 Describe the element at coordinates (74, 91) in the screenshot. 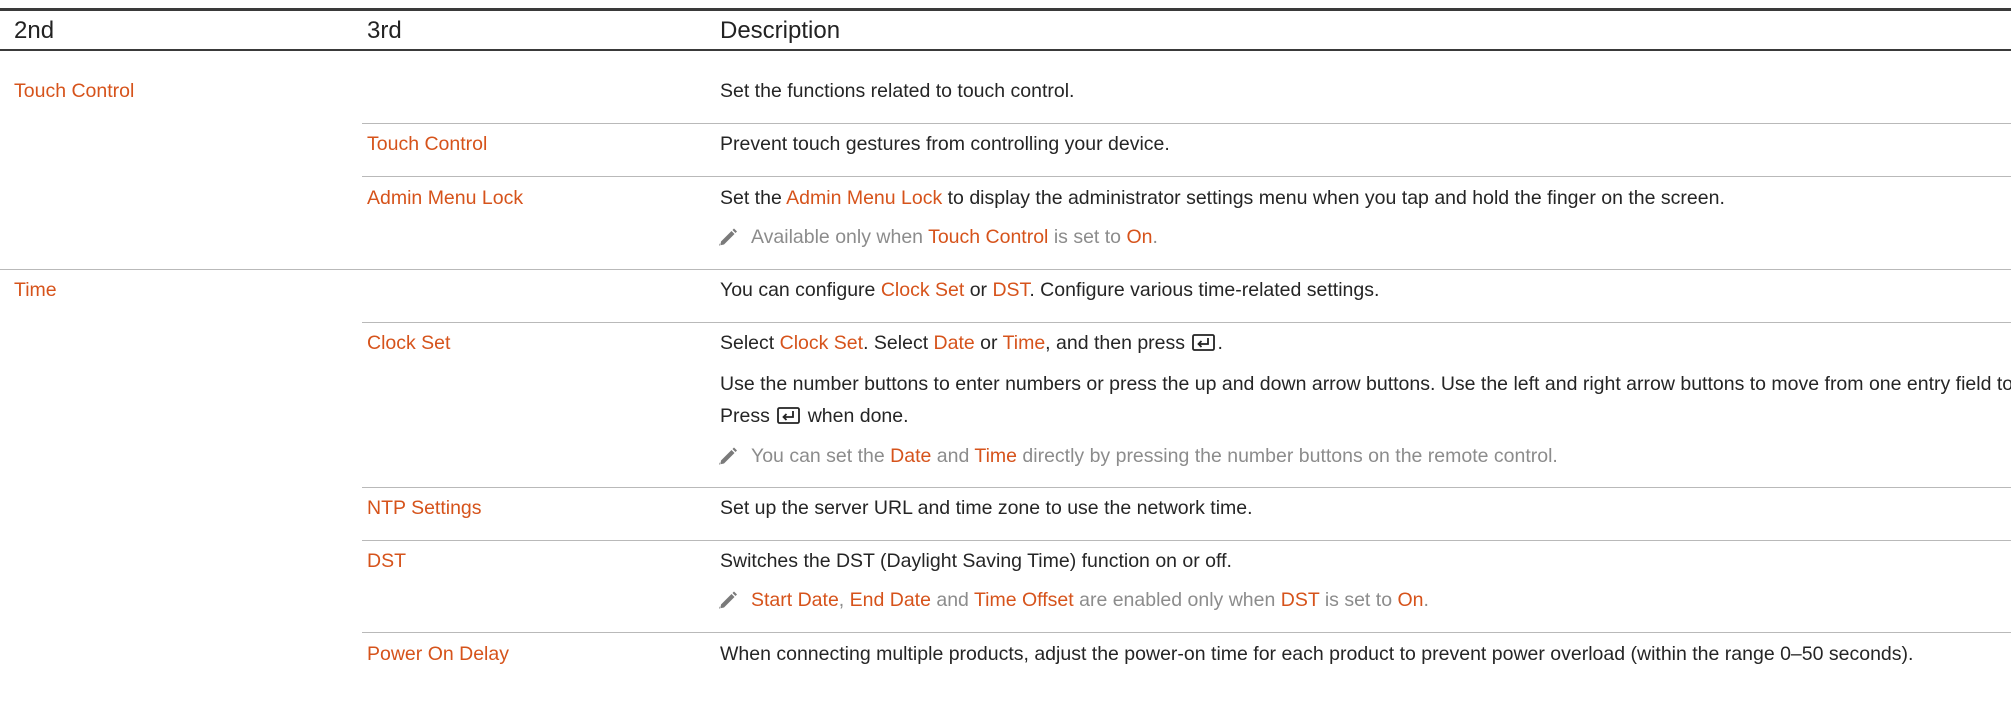

I see `row-touch-control-2nd: Touch Control` at that location.